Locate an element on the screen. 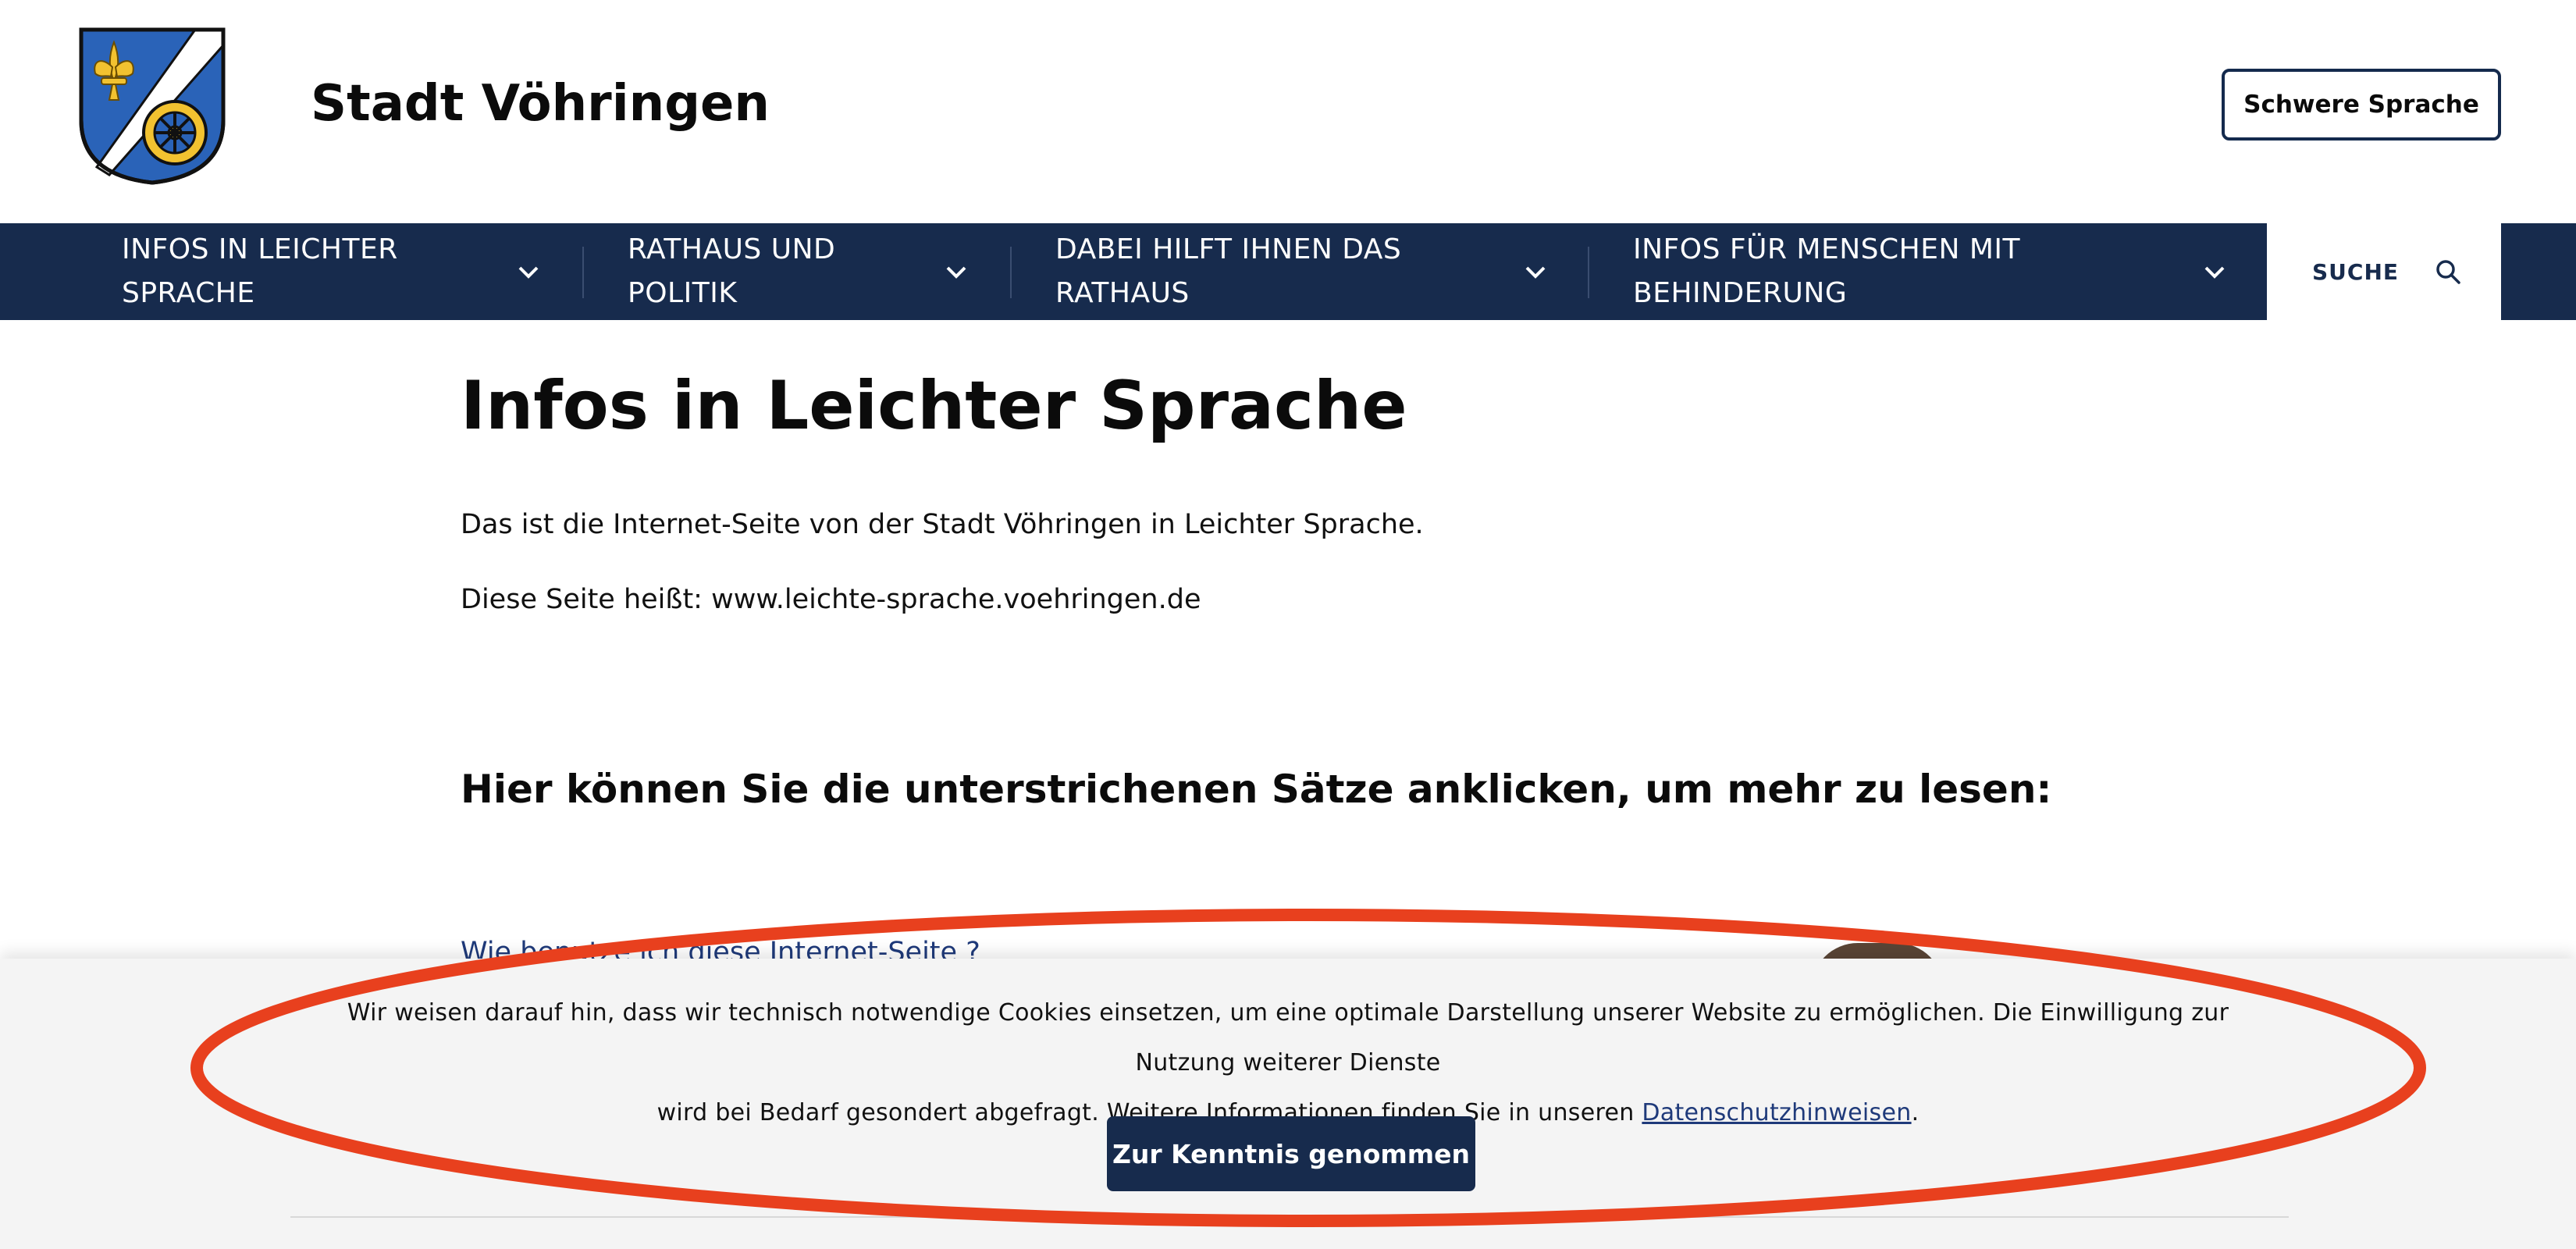 The image size is (2576, 1249). search-button: SUCHE is located at coordinates (2384, 271).